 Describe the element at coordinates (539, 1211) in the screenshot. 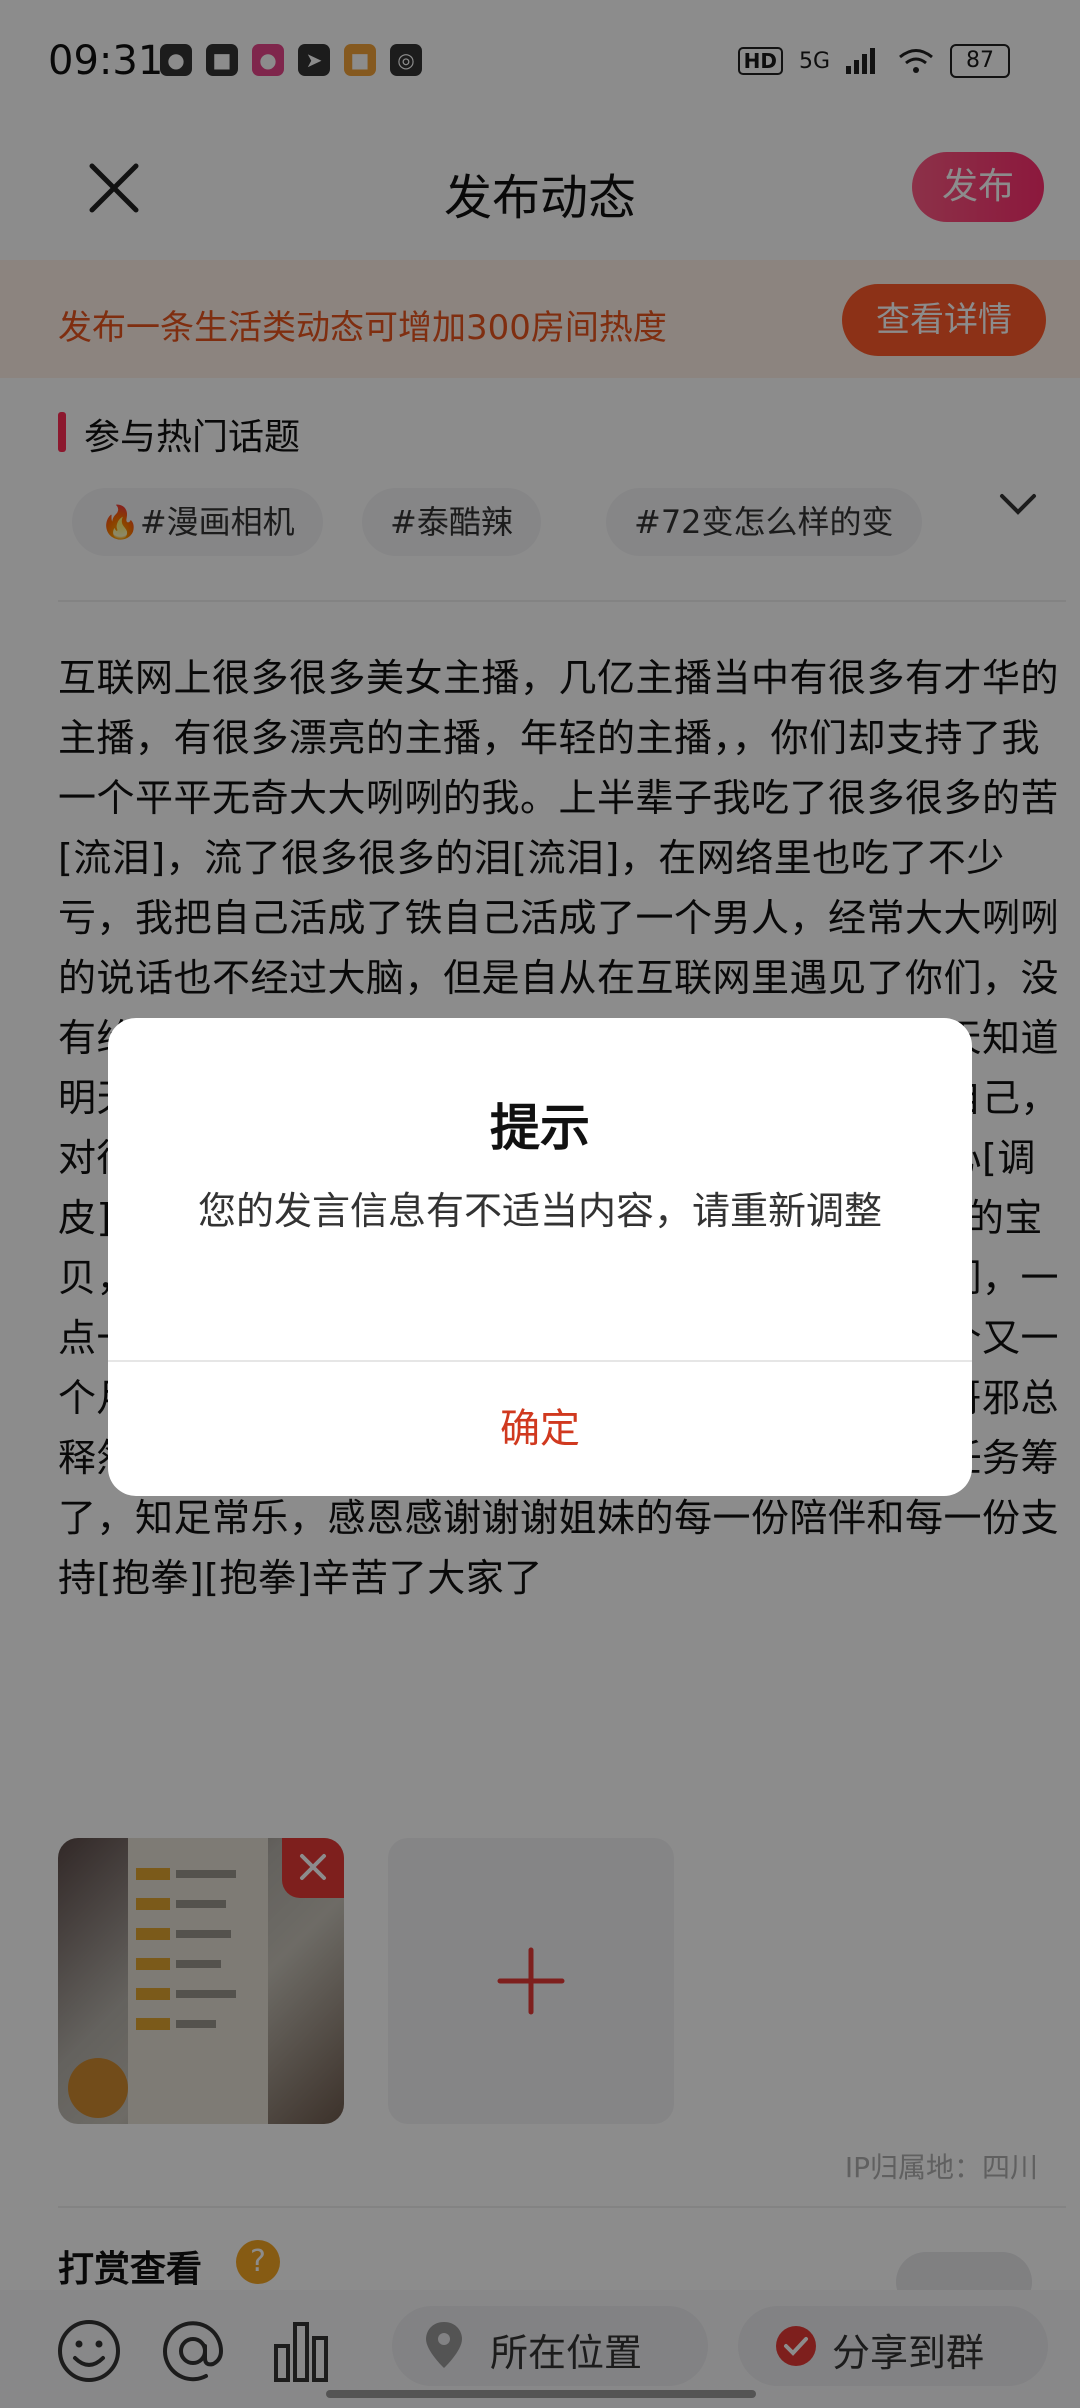

I see `dialog-message: 您的发言信息有不适当内容，请重新调整` at that location.